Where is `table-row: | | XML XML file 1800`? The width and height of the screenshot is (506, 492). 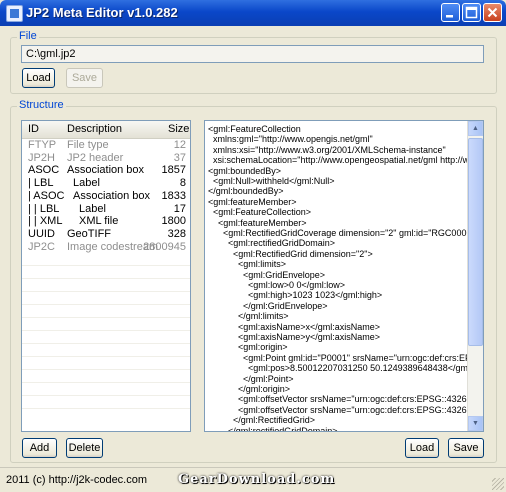 table-row: | | XML XML file 1800 is located at coordinates (106, 221).